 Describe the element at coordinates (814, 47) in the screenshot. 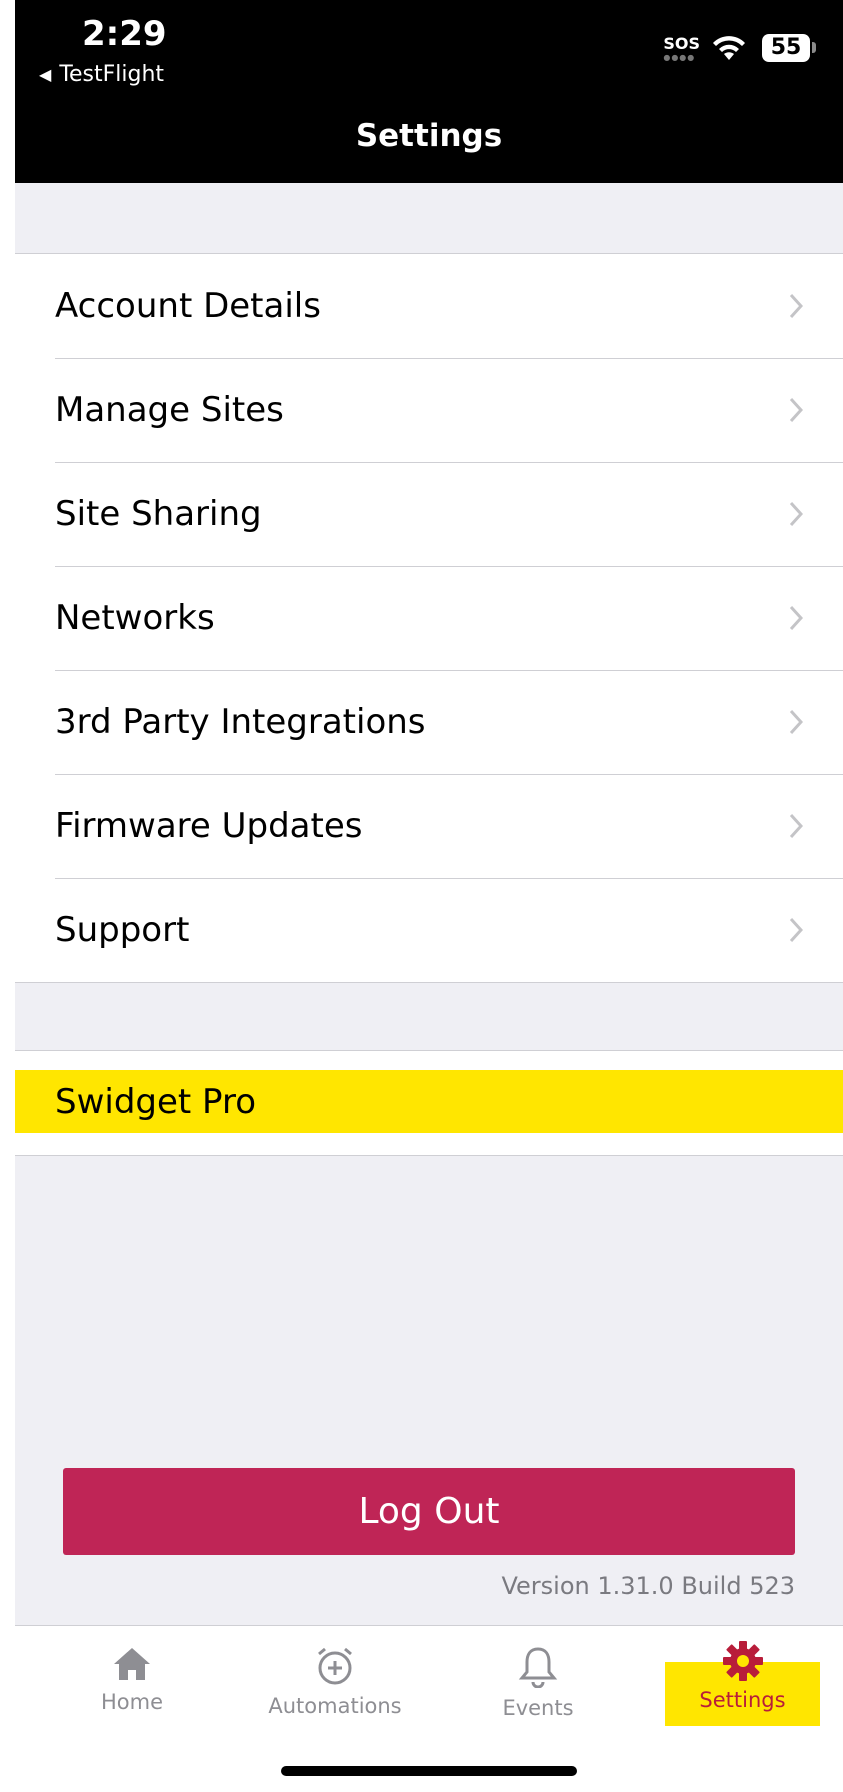

I see `battery-tip` at that location.